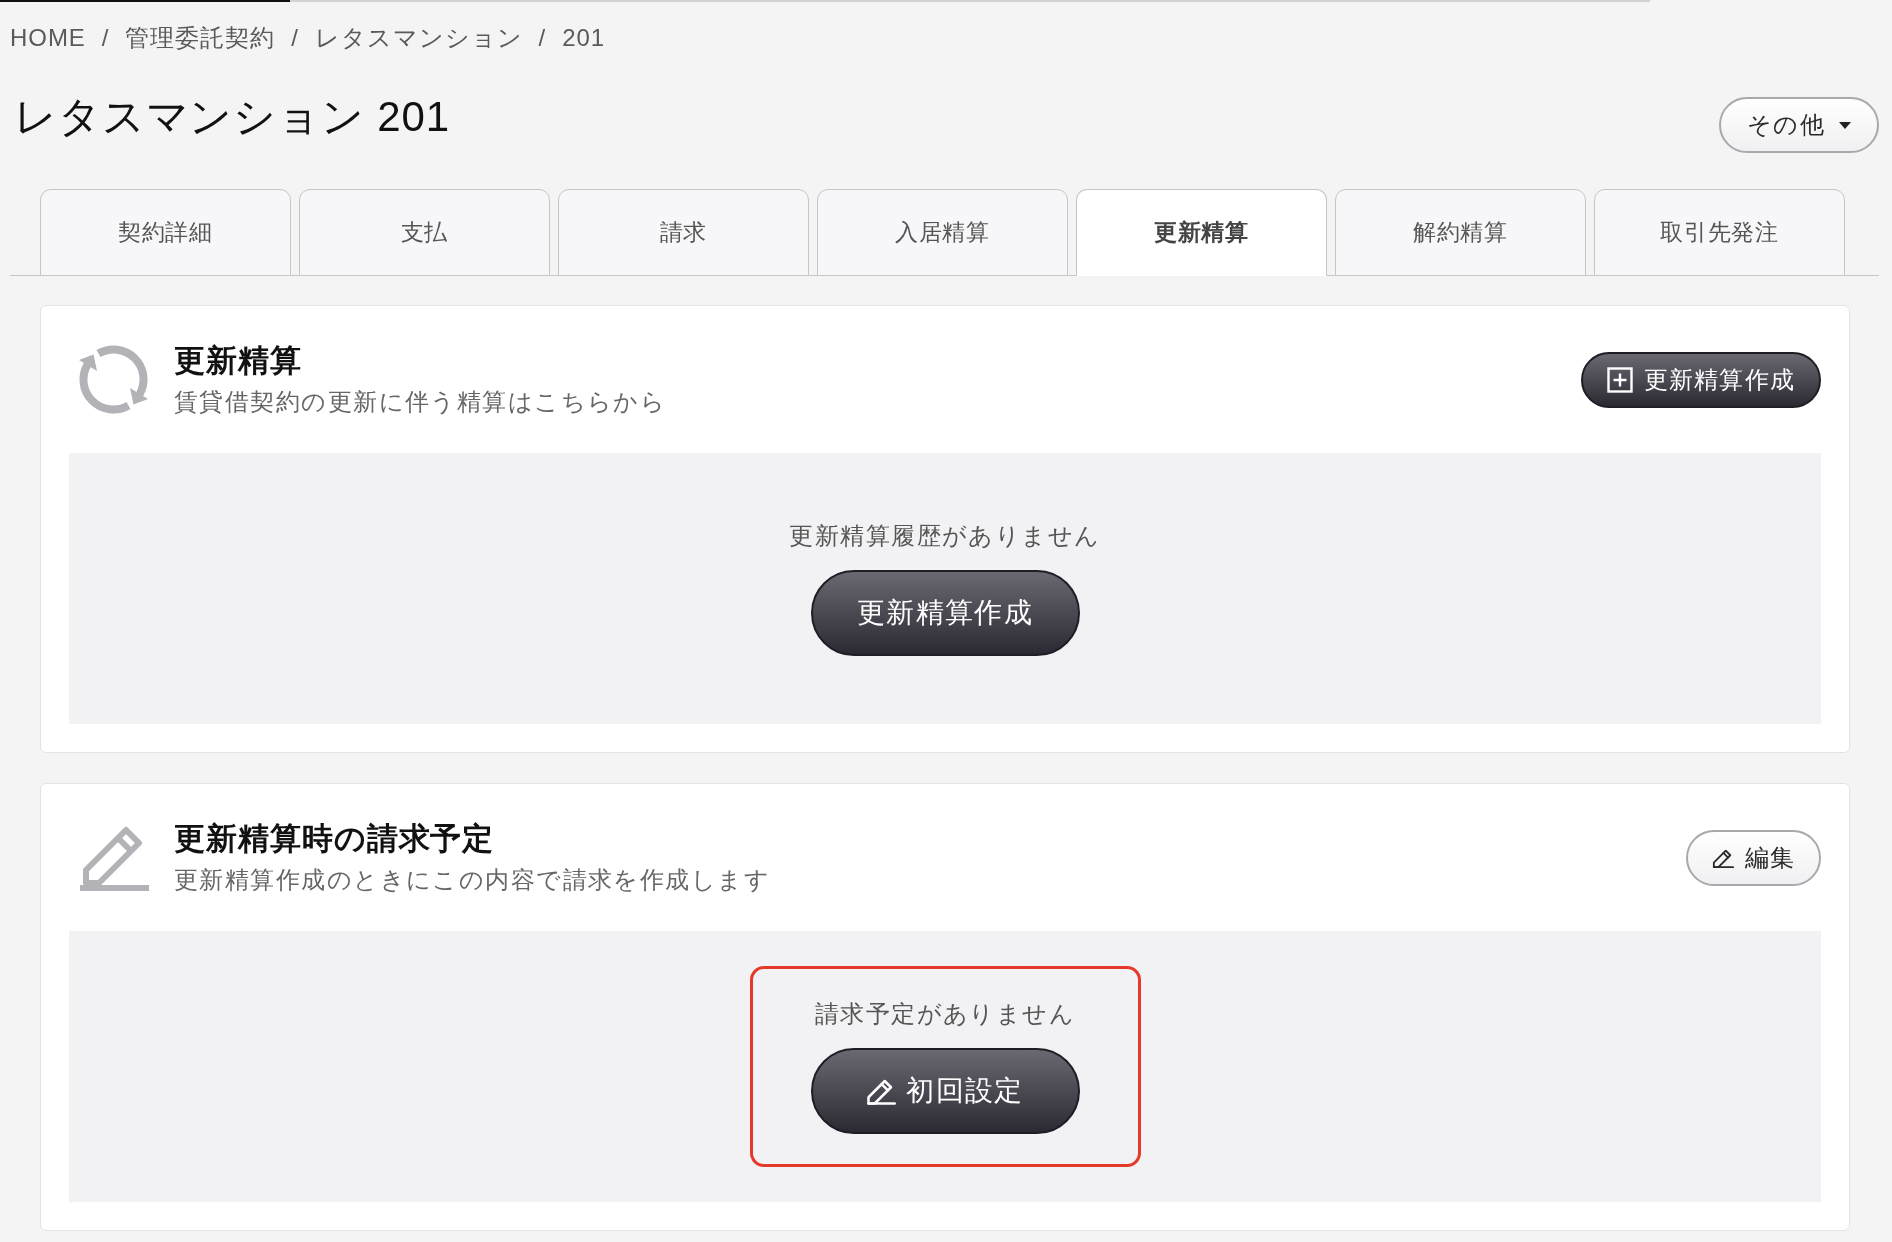 The width and height of the screenshot is (1892, 1242). Describe the element at coordinates (231, 117) in the screenshot. I see `page-title: レタスマンション 201` at that location.